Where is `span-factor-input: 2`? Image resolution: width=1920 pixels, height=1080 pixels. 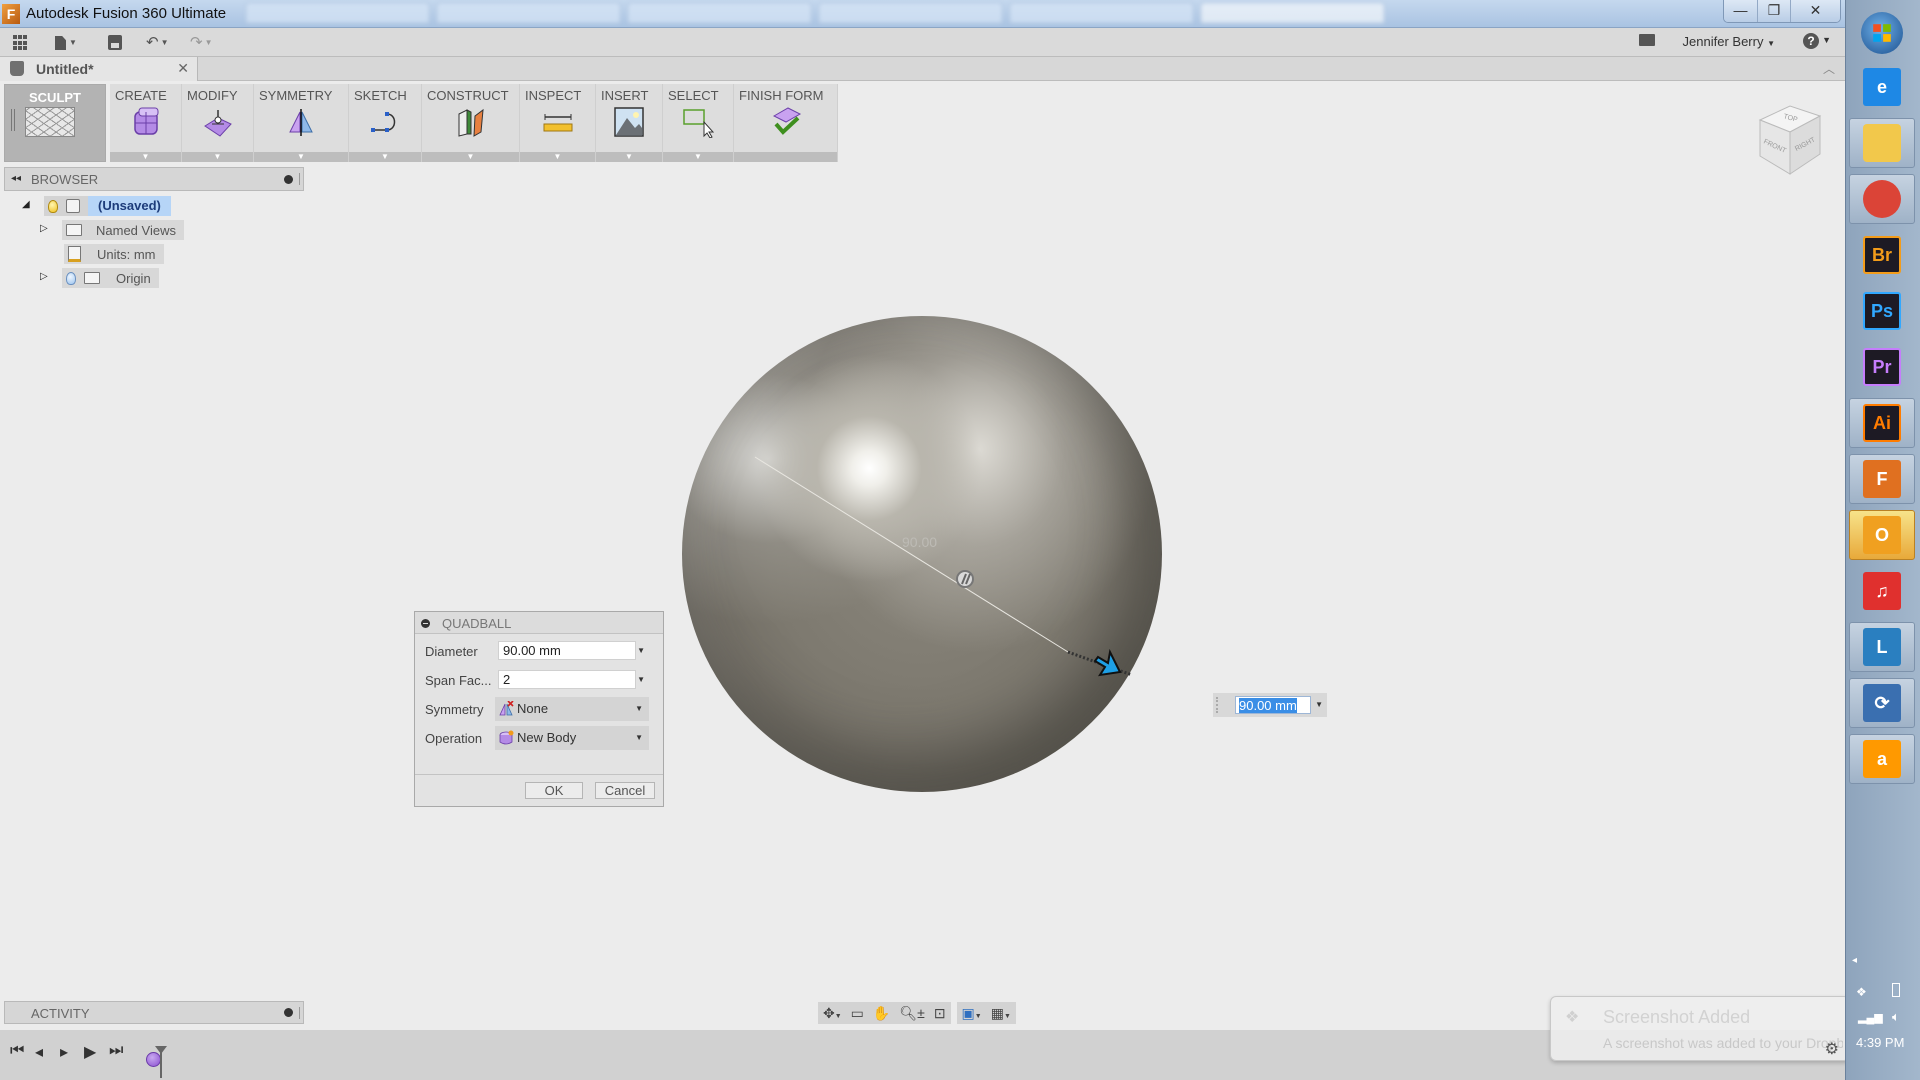
span-factor-input: 2 is located at coordinates (567, 679).